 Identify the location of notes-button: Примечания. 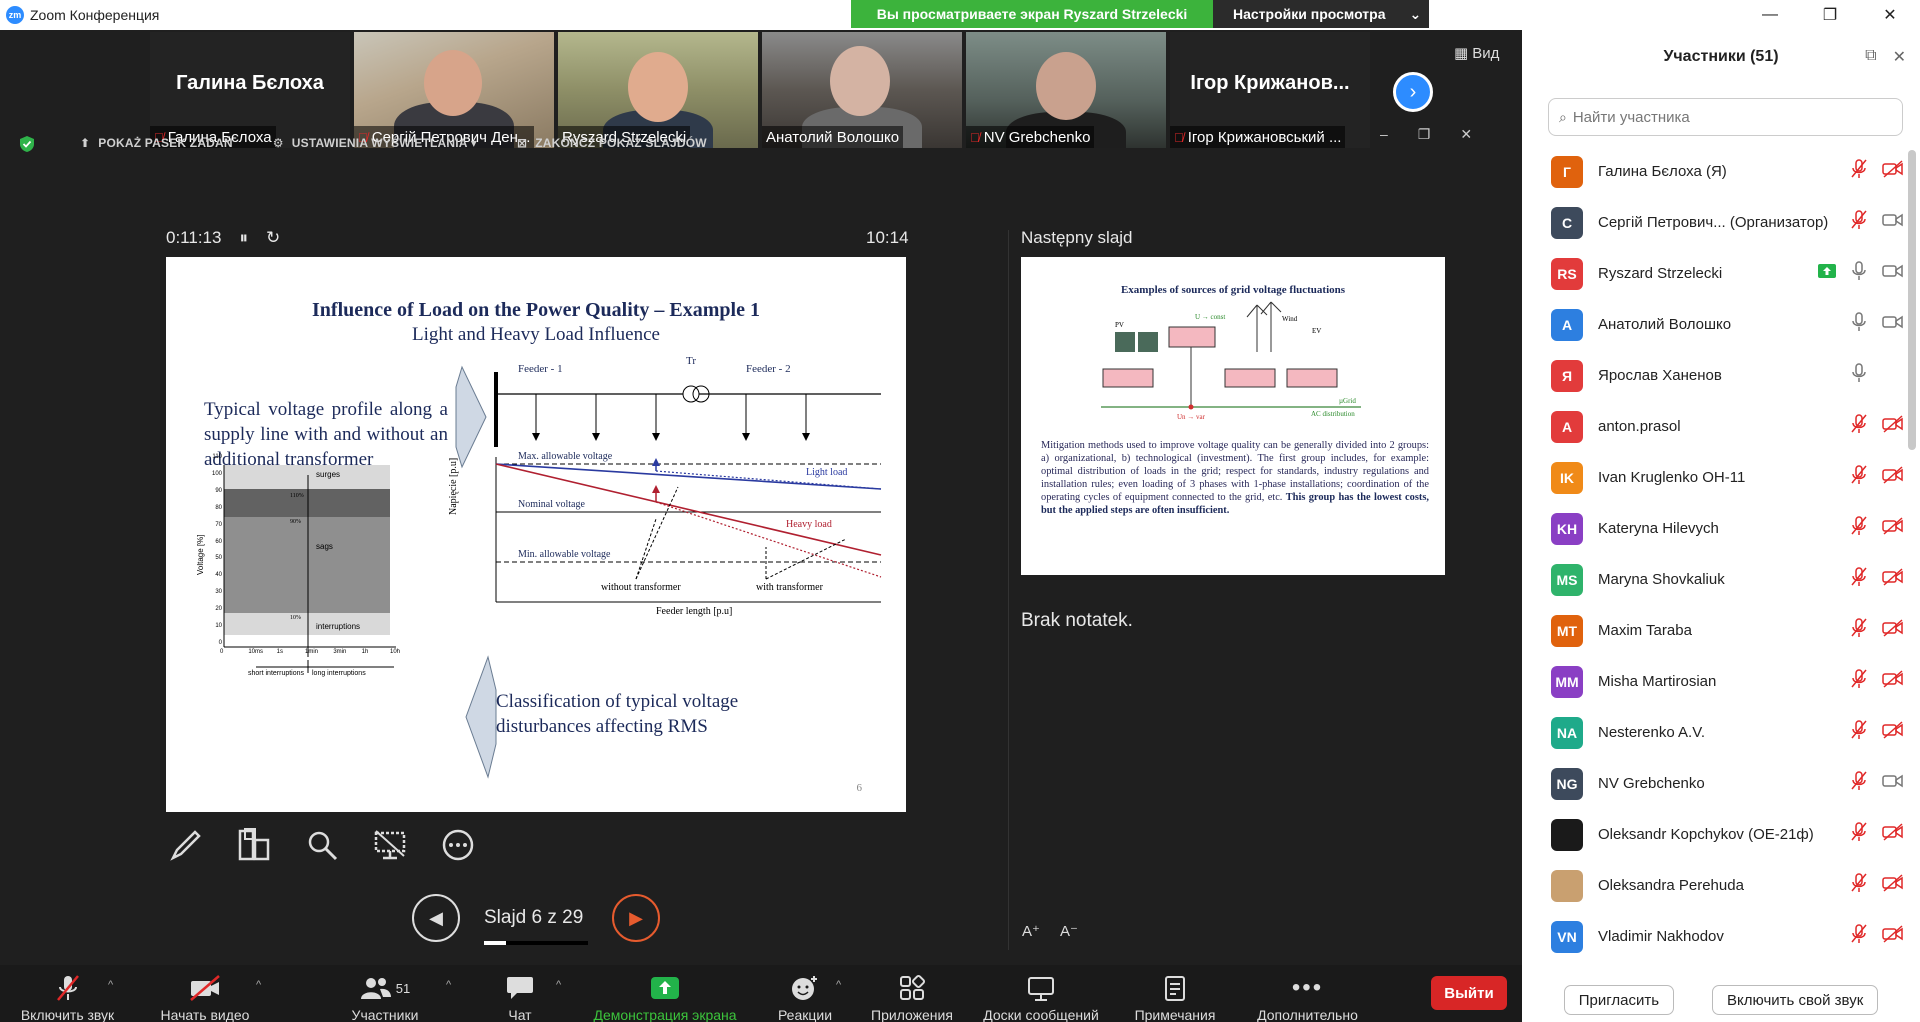
(1175, 997).